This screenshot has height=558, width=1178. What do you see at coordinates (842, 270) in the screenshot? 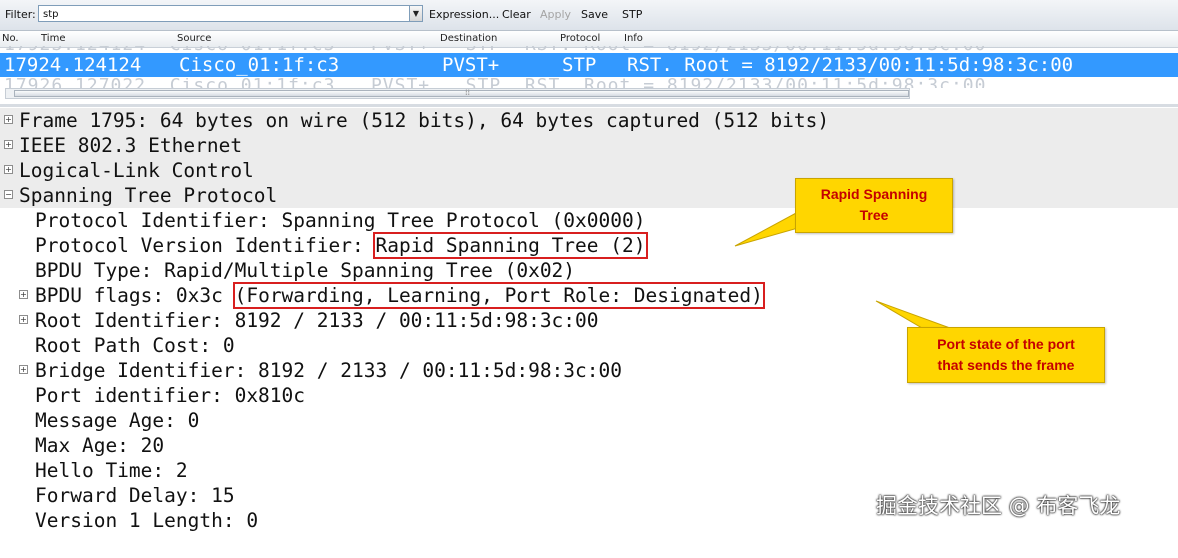
I see `callout-arrows` at bounding box center [842, 270].